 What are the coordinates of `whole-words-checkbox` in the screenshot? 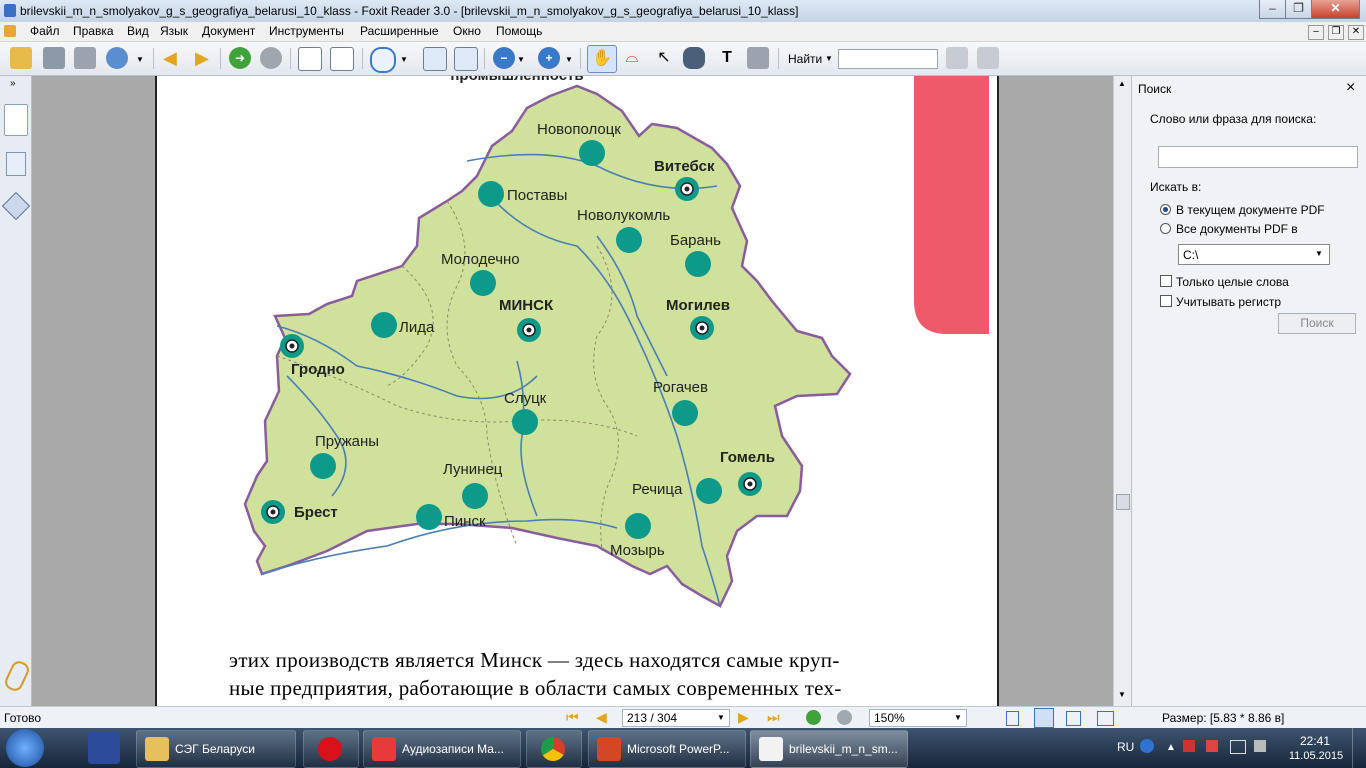 It's located at (1166, 281).